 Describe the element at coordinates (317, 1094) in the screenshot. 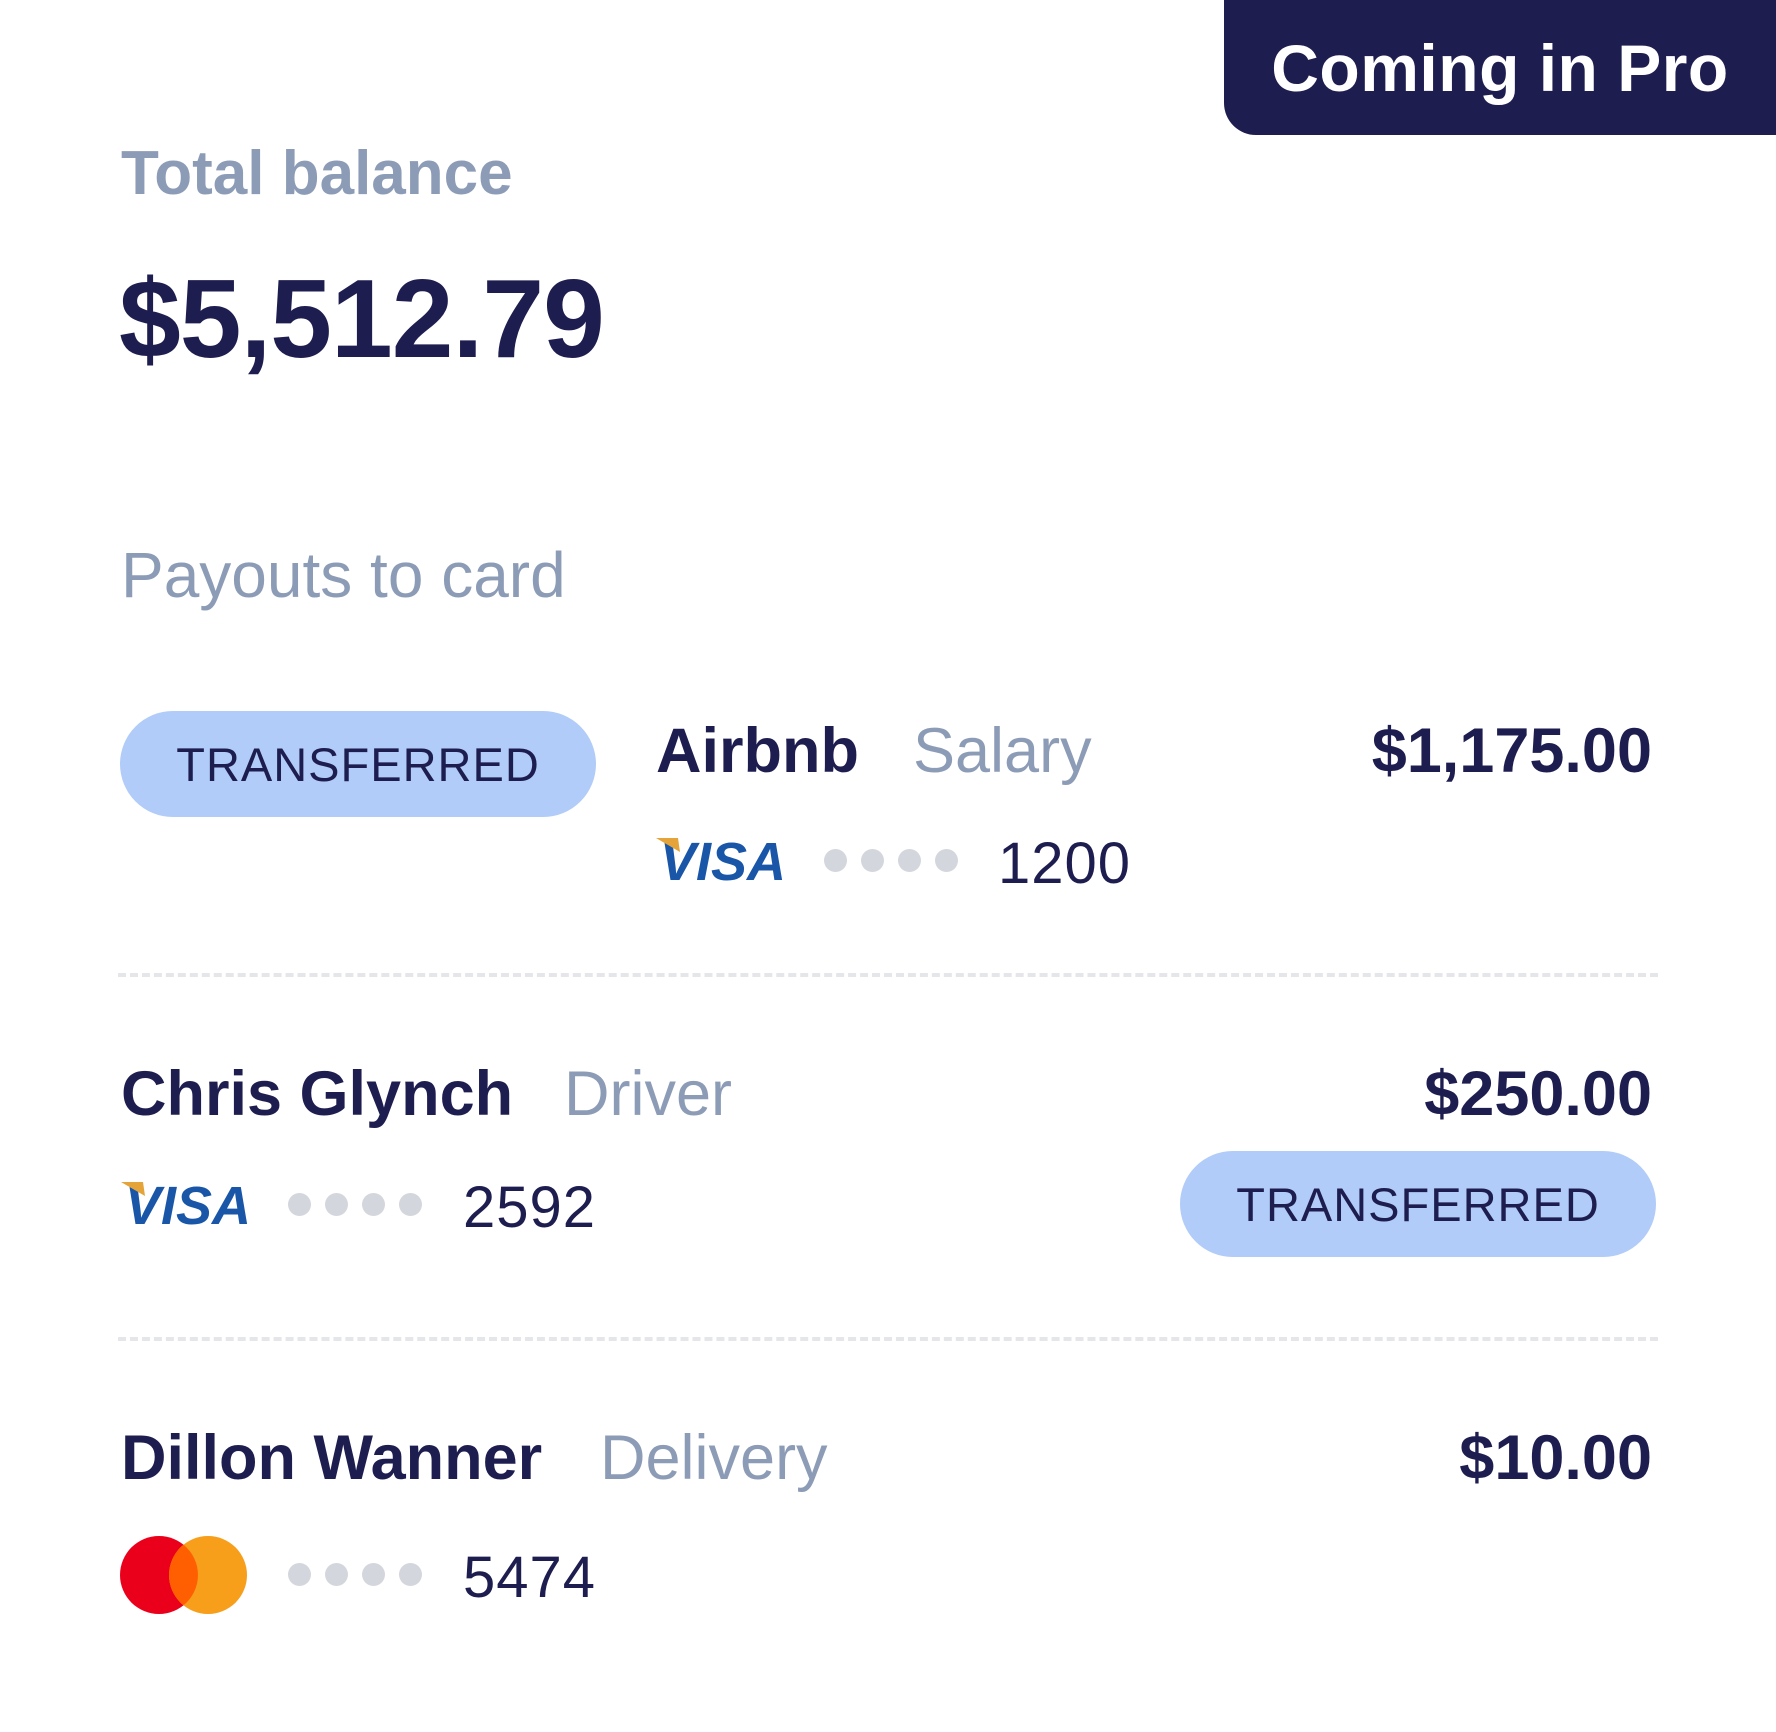

I see `payee-name: Chris Glynch` at that location.